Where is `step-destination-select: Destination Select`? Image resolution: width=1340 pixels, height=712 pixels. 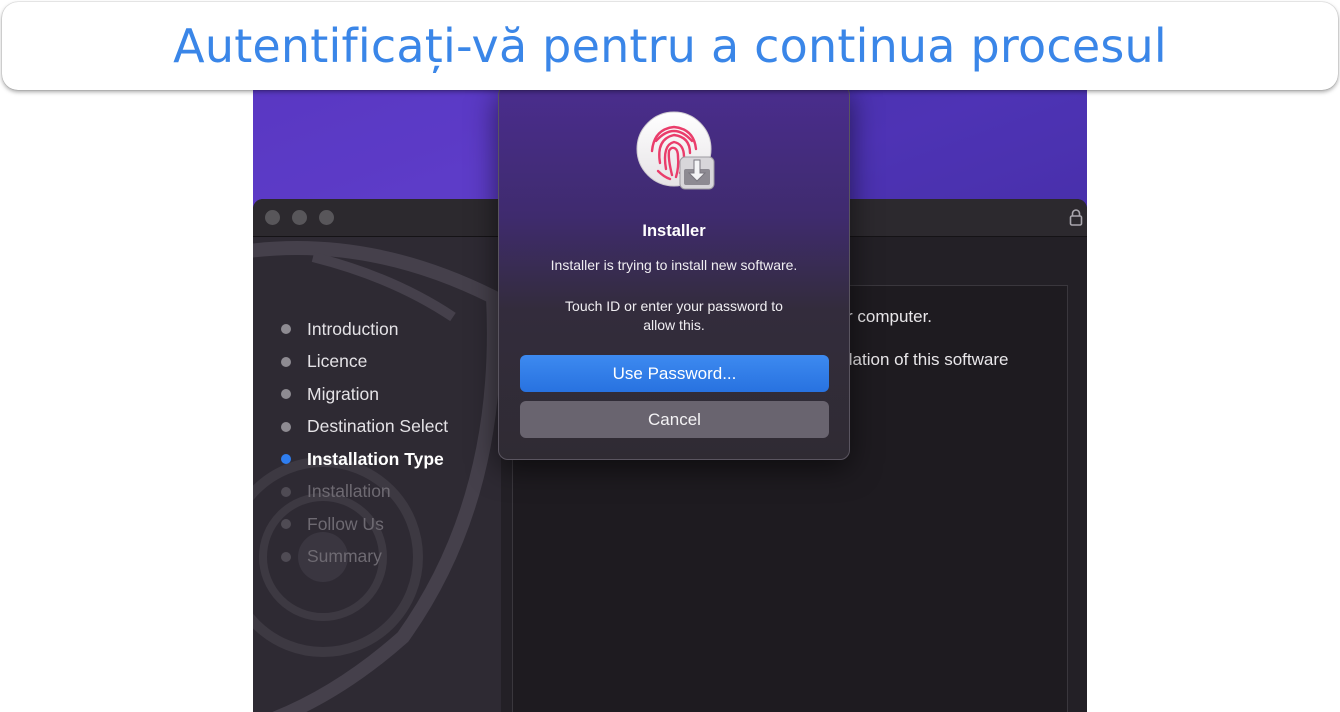
step-destination-select: Destination Select is located at coordinates (363, 427).